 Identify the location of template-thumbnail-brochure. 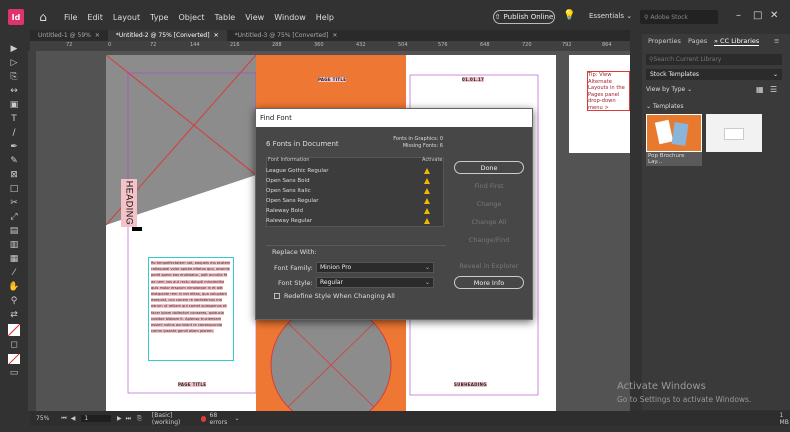
(674, 133).